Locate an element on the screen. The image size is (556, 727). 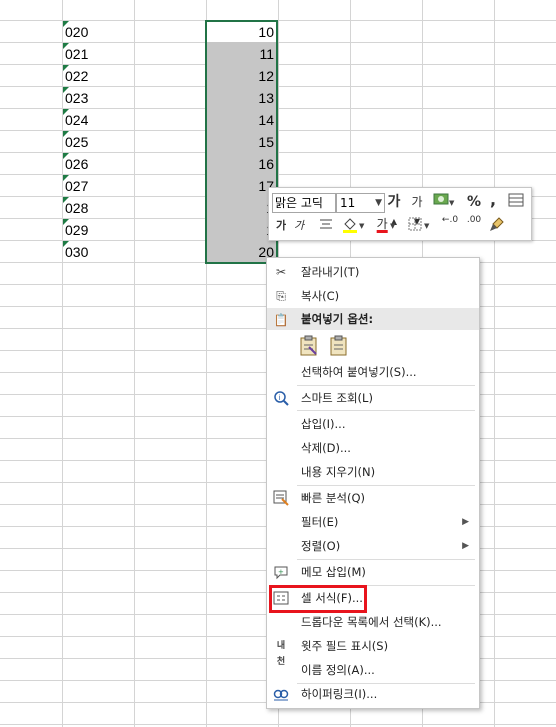
grow-font-button: 가▲ is located at coordinates (394, 209).